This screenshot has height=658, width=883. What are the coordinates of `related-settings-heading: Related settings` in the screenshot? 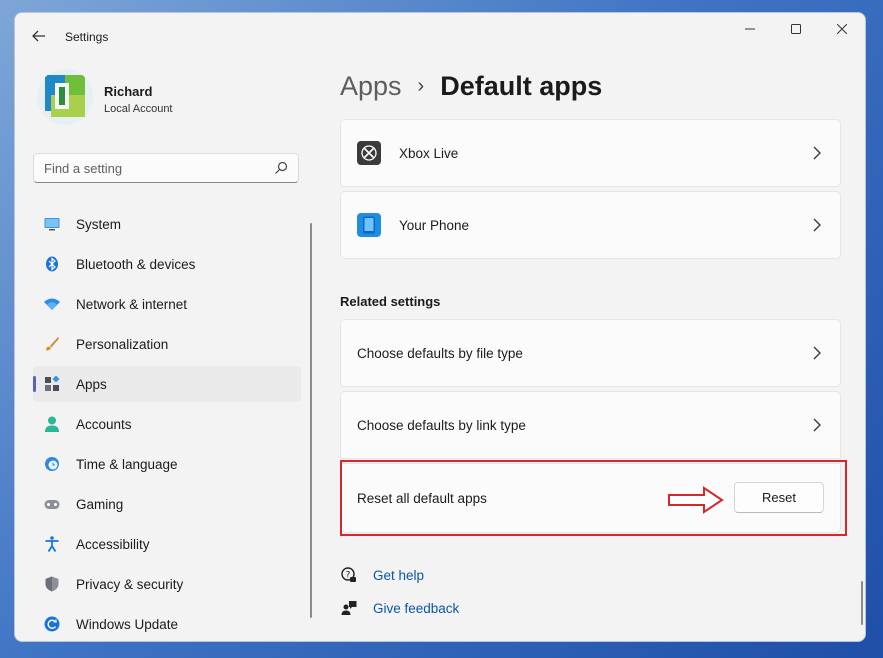 It's located at (390, 301).